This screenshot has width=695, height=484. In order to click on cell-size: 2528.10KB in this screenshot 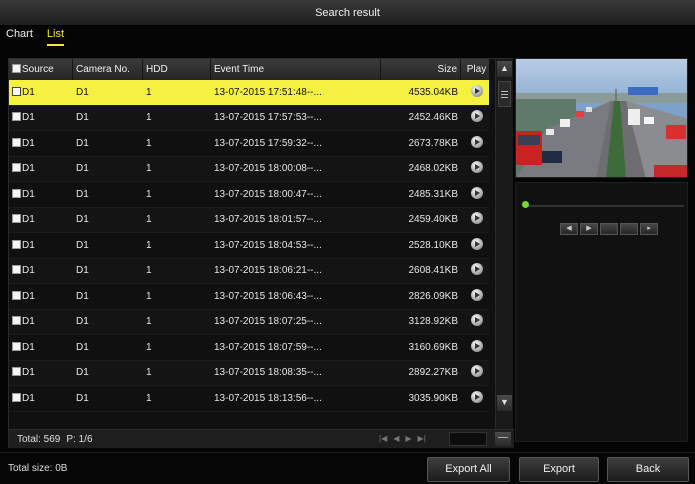, I will do `click(433, 245)`.